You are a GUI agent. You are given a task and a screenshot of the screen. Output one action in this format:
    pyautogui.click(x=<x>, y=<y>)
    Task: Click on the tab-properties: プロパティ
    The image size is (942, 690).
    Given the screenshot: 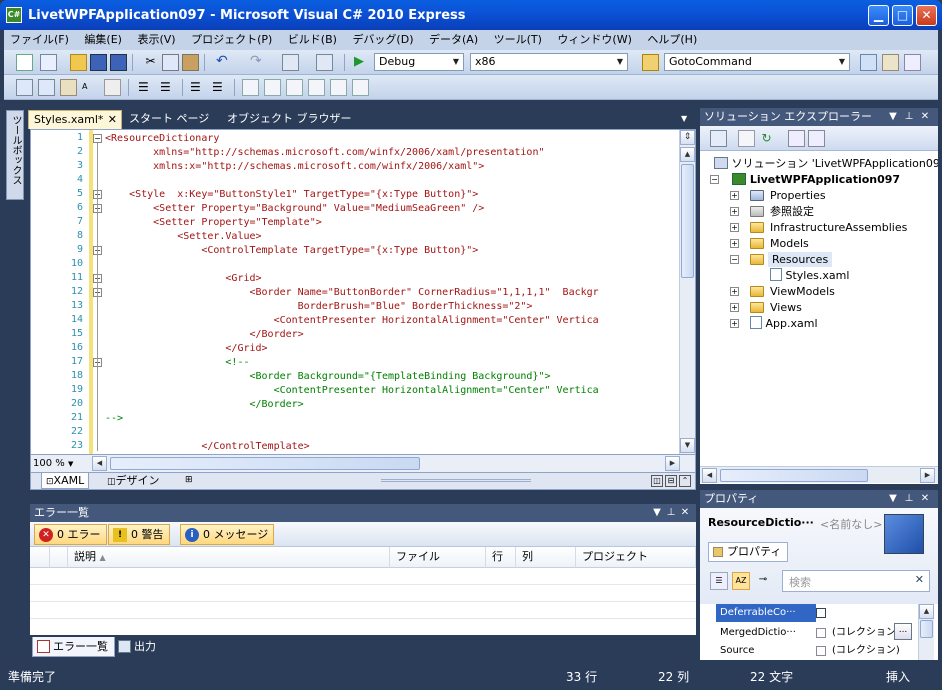 What is the action you would take?
    pyautogui.click(x=748, y=552)
    